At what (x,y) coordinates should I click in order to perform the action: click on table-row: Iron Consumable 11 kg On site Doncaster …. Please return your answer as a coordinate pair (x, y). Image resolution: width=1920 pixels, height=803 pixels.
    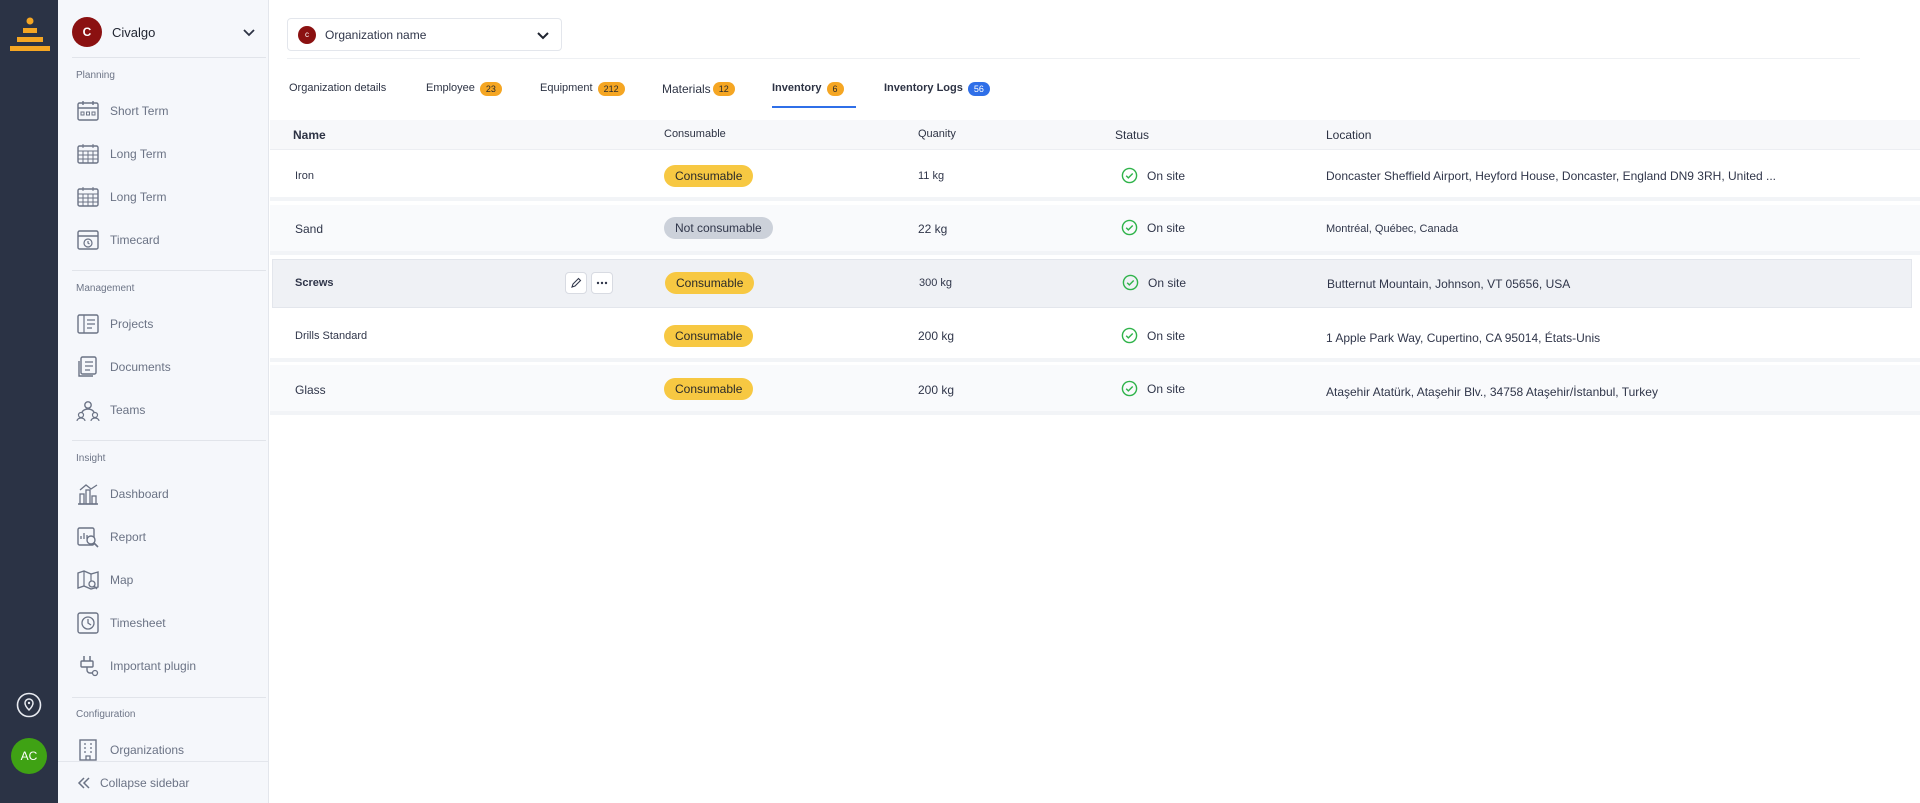
    Looking at the image, I should click on (1095, 176).